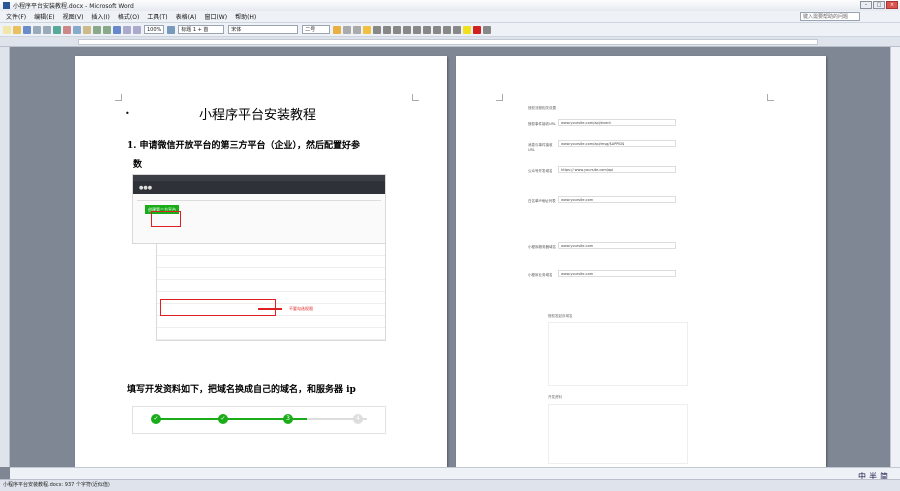  I want to click on embedded-screenshot-steps: ✓ ✓ 3 4, so click(259, 420).